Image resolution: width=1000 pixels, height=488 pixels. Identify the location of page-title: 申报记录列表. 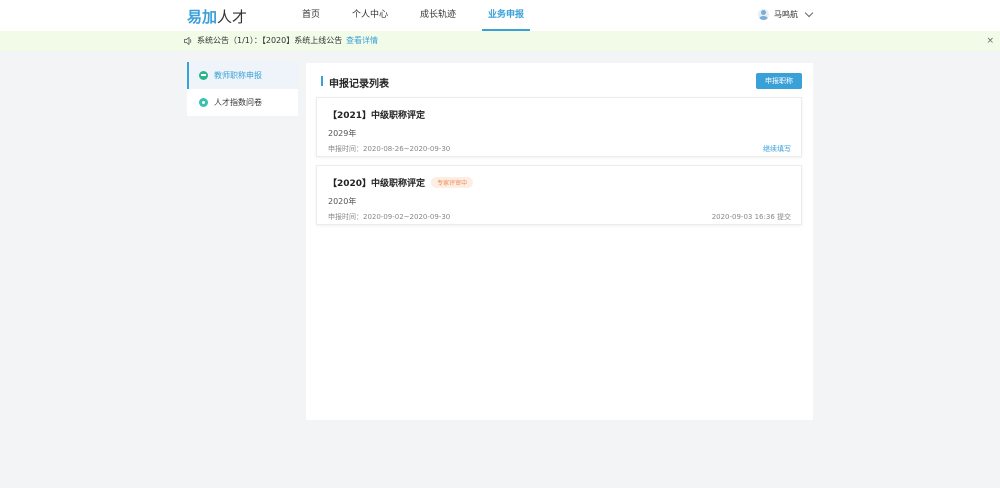
(355, 82).